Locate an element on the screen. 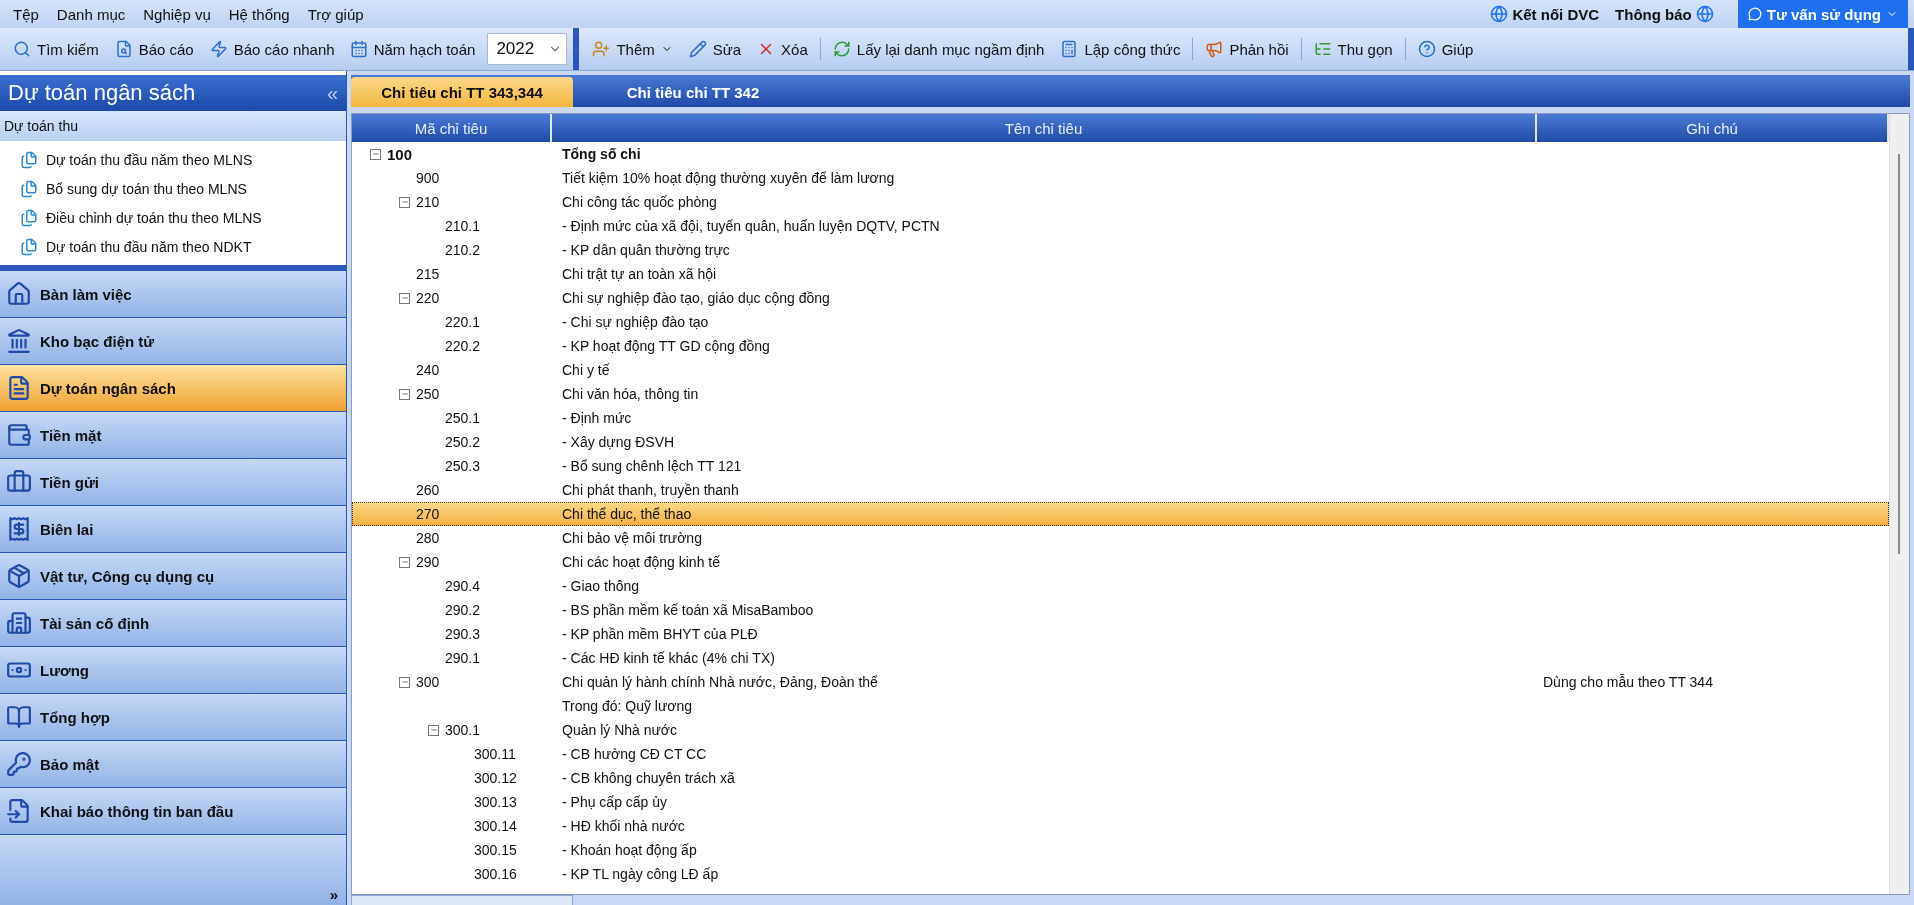 This screenshot has width=1914, height=905. table-row: 280 Chi bảo vệ môi trường is located at coordinates (1120, 538).